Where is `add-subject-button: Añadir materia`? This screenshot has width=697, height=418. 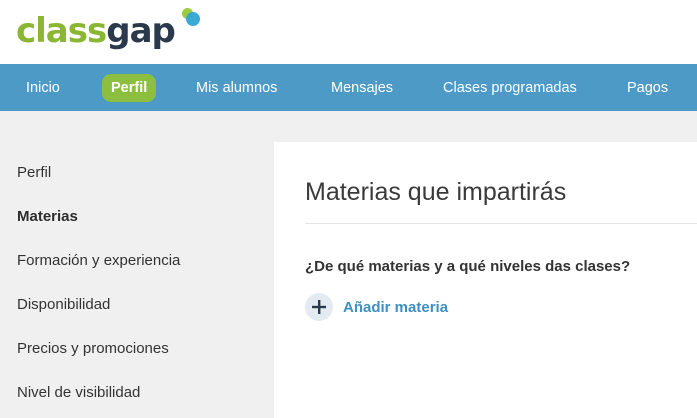
add-subject-button: Añadir materia is located at coordinates (376, 307).